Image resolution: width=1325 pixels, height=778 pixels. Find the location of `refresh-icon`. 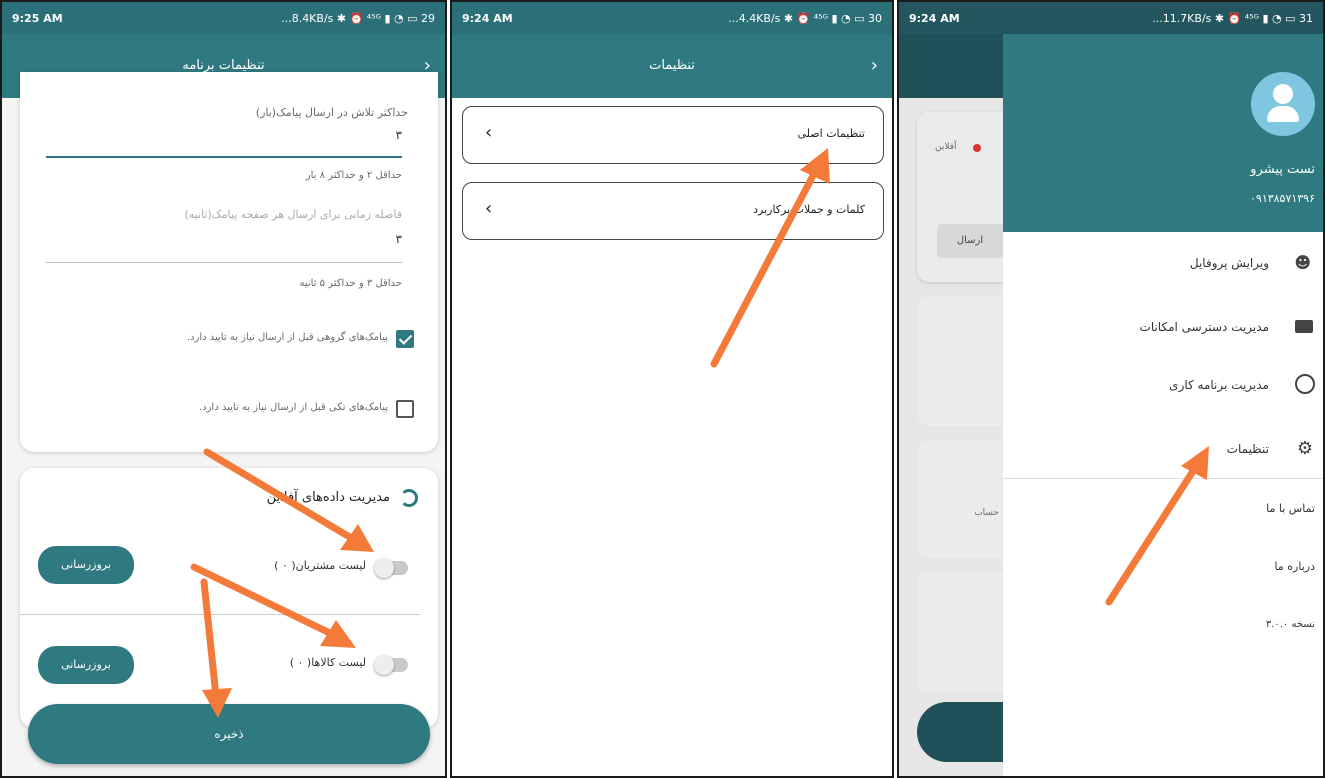

refresh-icon is located at coordinates (409, 498).